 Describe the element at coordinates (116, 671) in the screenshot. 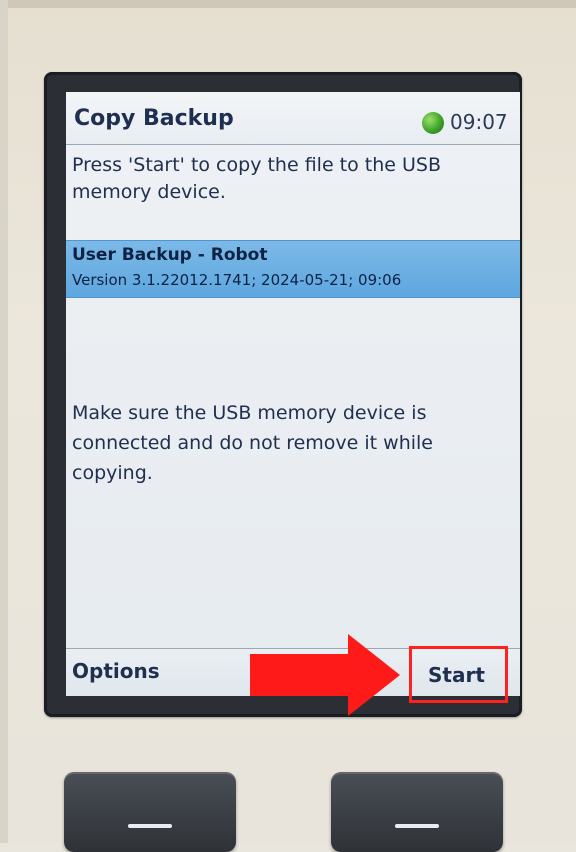

I see `options-softkey: Options` at that location.